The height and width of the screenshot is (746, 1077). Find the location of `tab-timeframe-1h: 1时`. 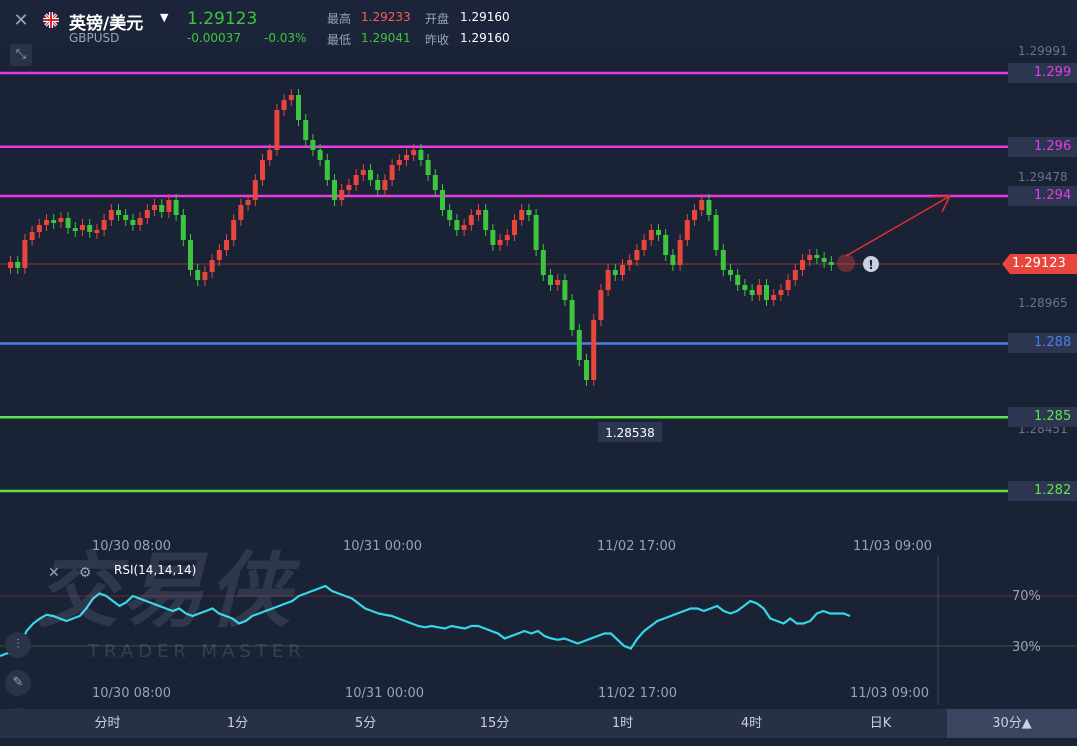

tab-timeframe-1h: 1时 is located at coordinates (622, 723).